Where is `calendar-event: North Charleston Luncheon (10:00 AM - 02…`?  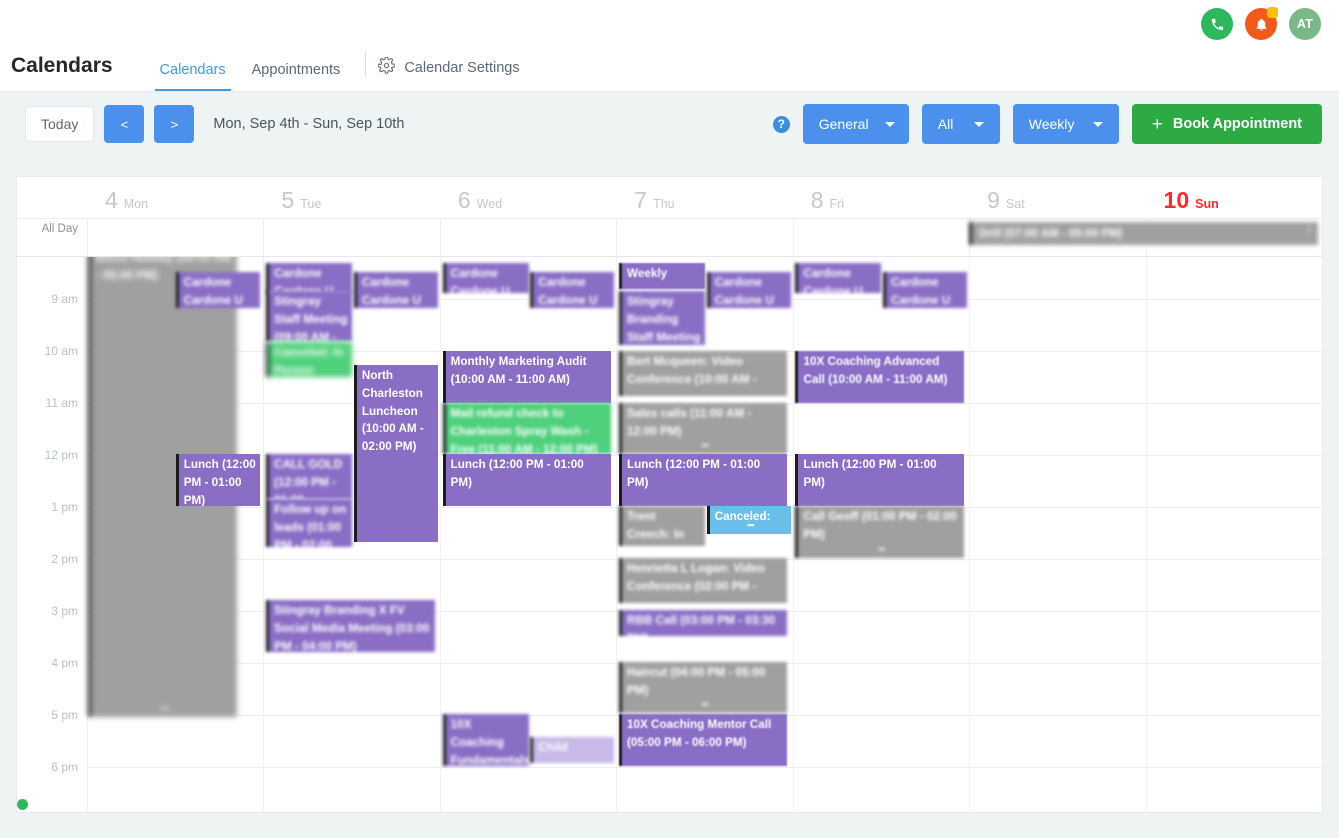 calendar-event: North Charleston Luncheon (10:00 AM - 02… is located at coordinates (396, 453).